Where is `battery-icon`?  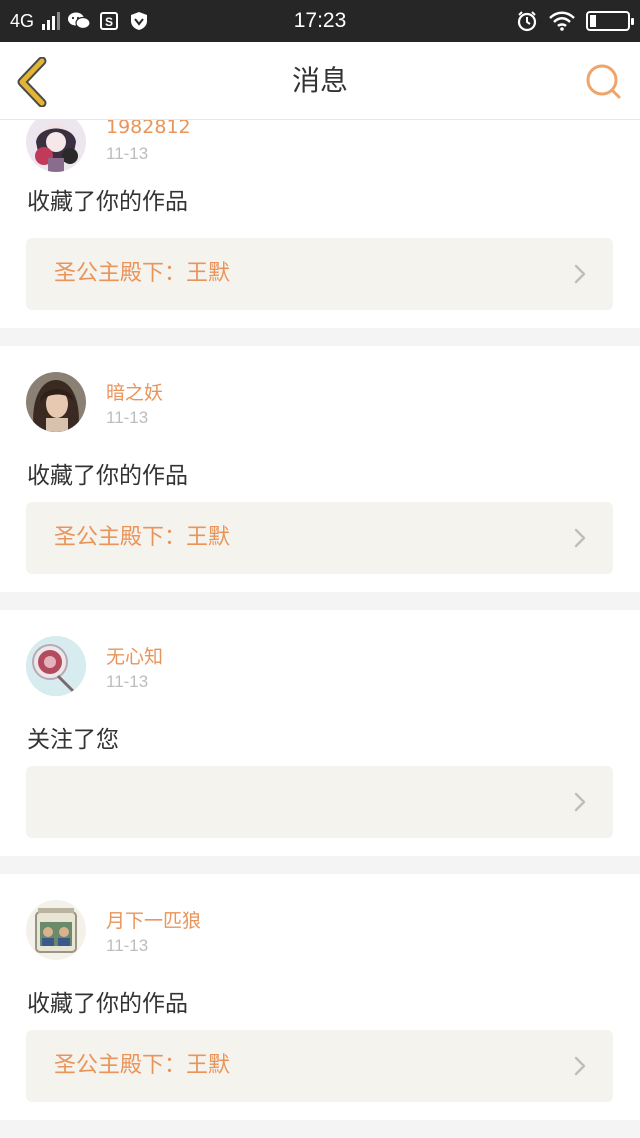
battery-icon is located at coordinates (610, 21).